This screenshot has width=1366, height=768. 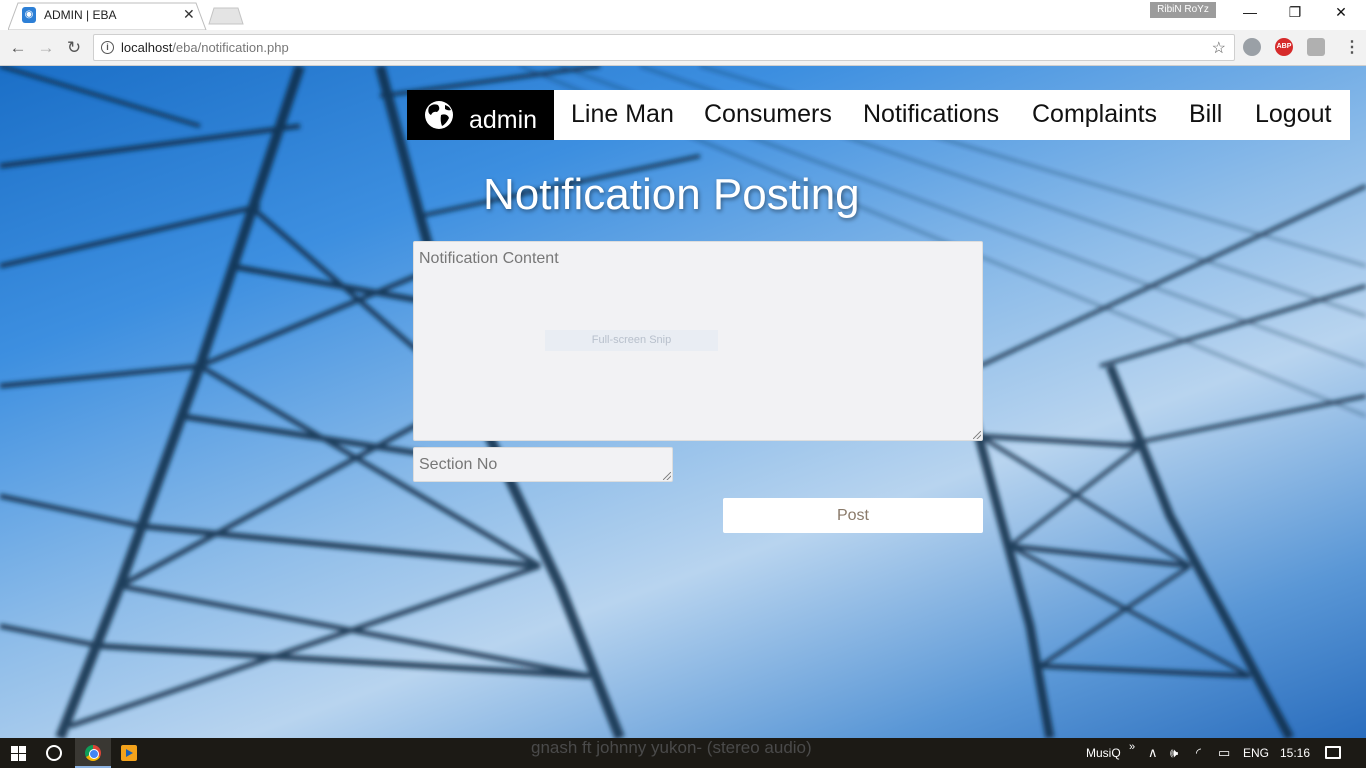 I want to click on close-window-button: ✕, so click(x=1341, y=12).